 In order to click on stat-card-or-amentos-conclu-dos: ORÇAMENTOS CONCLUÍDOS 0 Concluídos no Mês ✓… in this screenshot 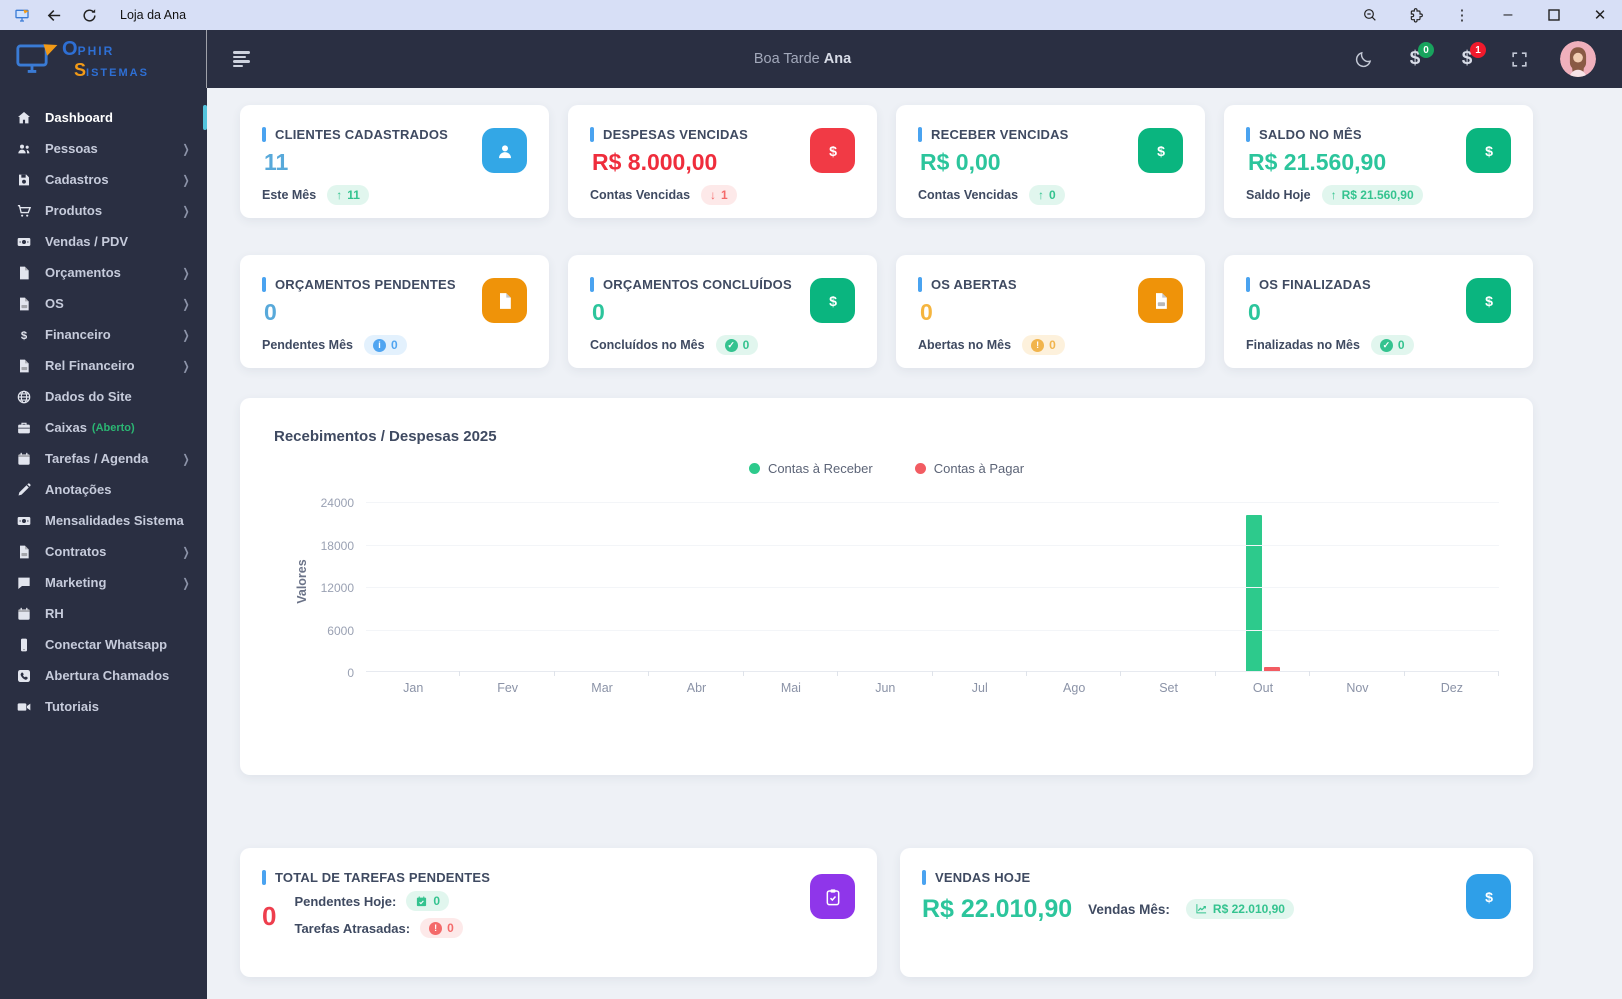, I will do `click(722, 311)`.